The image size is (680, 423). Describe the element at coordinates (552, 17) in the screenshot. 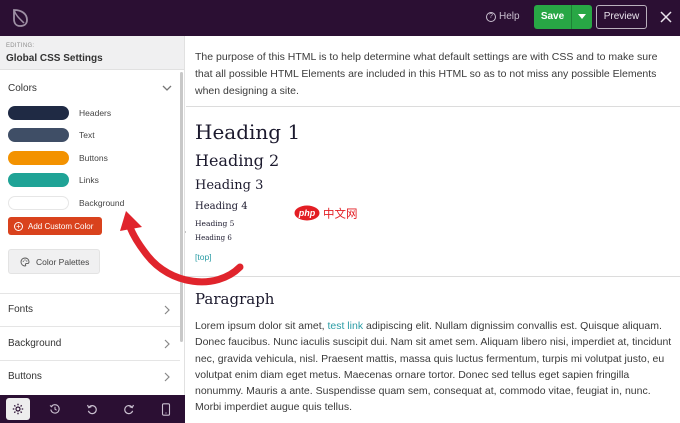

I see `save-button: Save` at that location.